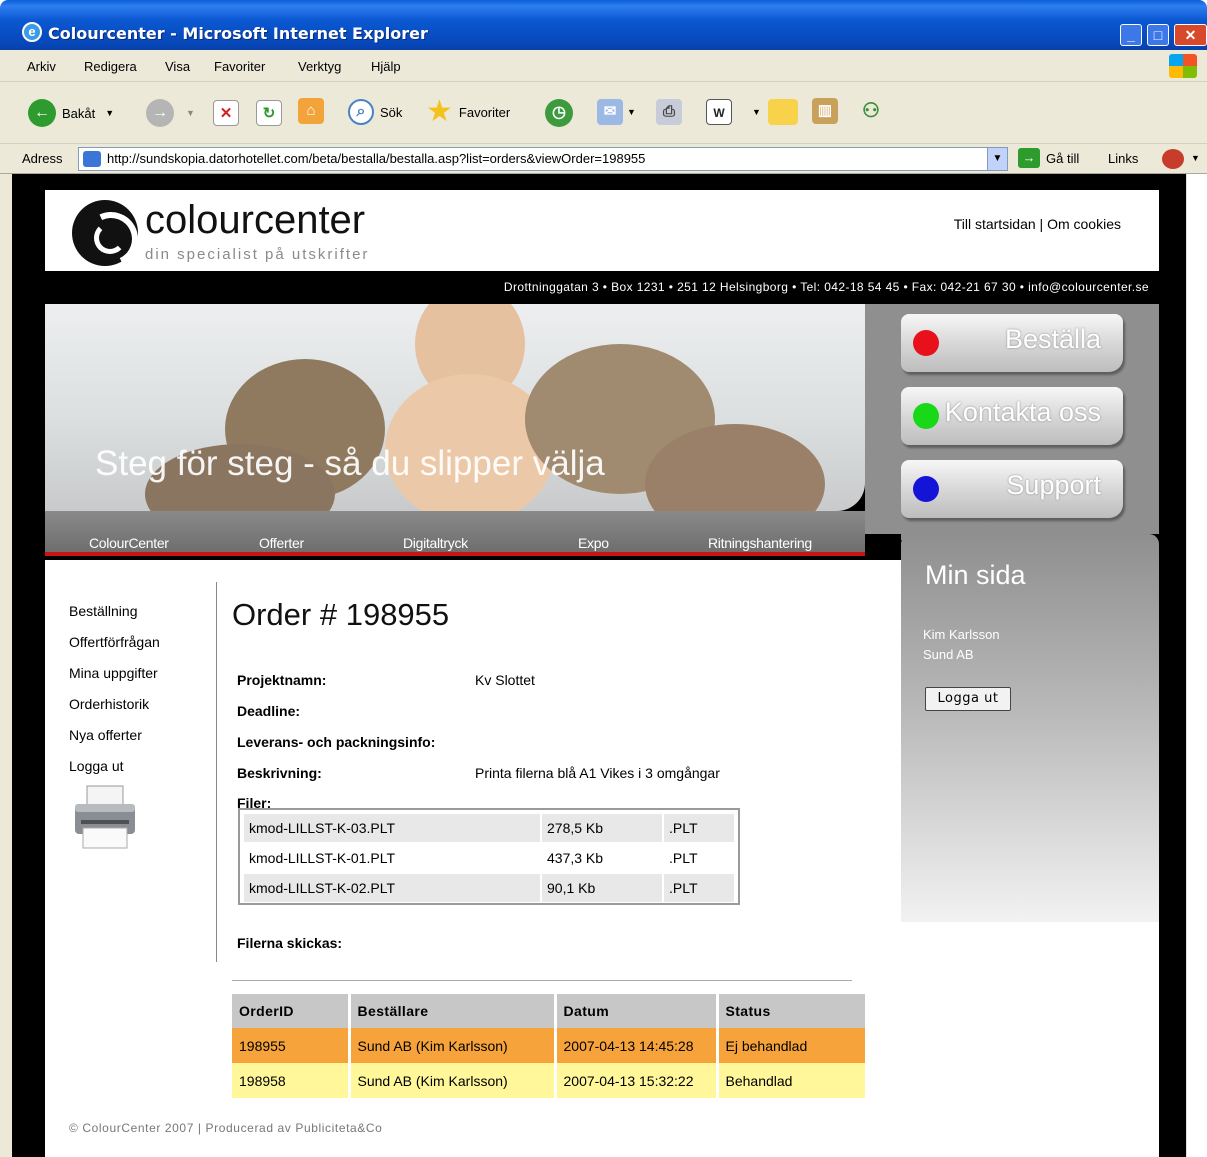 Image resolution: width=1207 pixels, height=1157 pixels. I want to click on file-name: kmod-LILLST-K-02.PLT, so click(392, 888).